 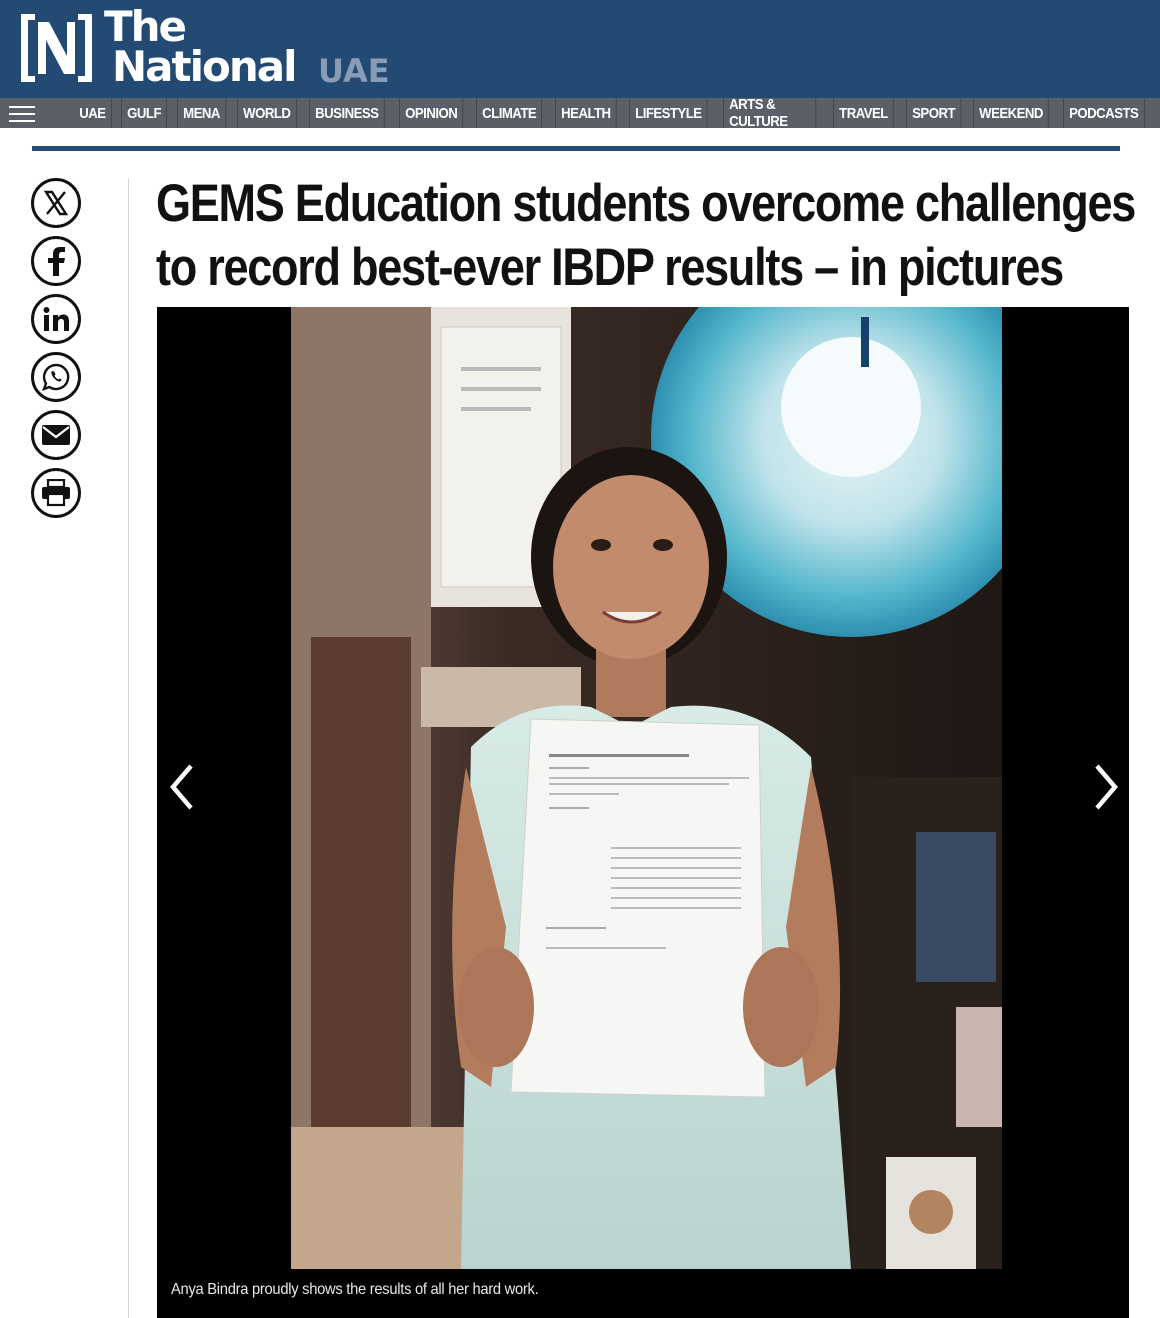 I want to click on nav-item-weekend: WEEKEND, so click(x=1011, y=113).